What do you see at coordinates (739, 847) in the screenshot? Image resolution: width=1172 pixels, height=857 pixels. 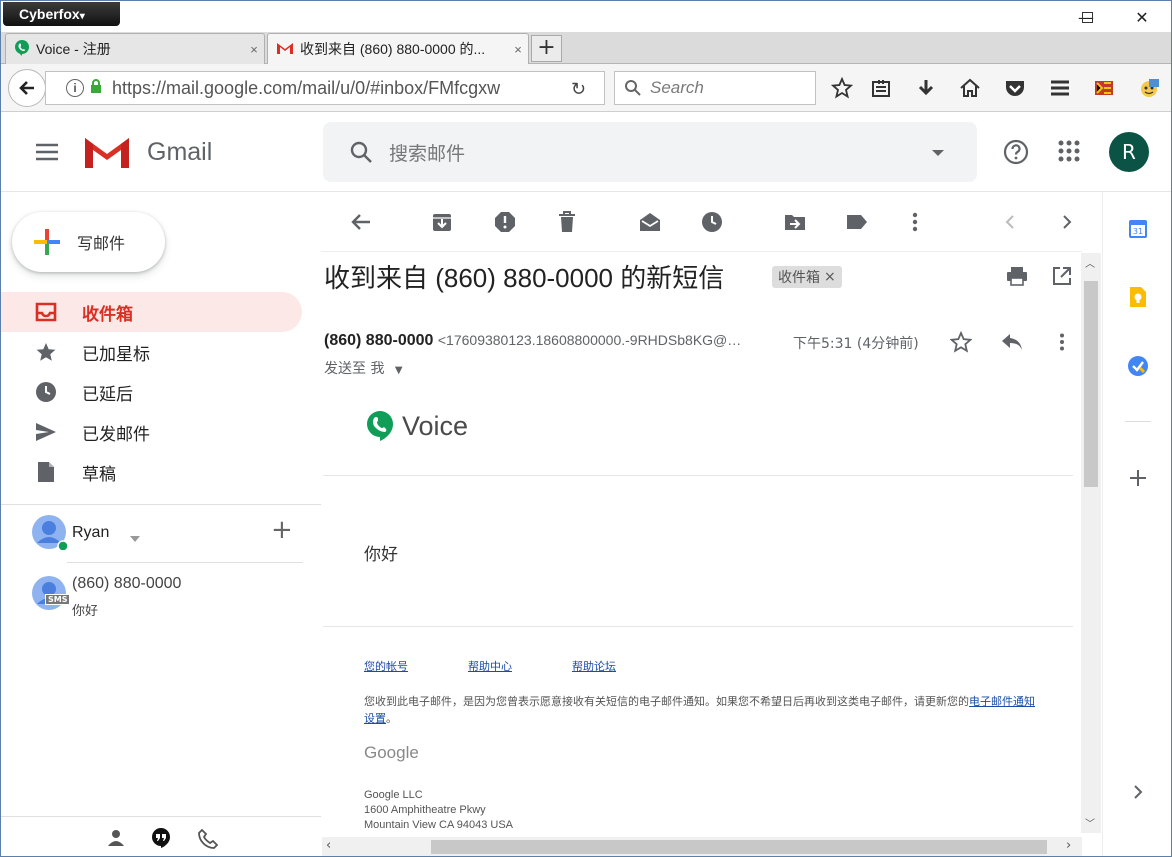 I see `horizontal-scroll-thumb` at bounding box center [739, 847].